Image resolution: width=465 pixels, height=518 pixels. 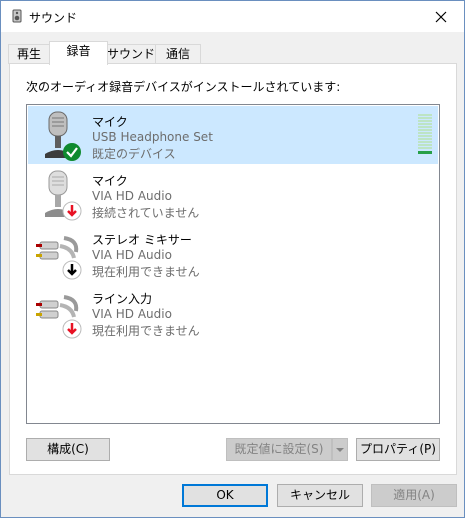 I want to click on device-driver: USB Headphone Set, so click(x=152, y=137).